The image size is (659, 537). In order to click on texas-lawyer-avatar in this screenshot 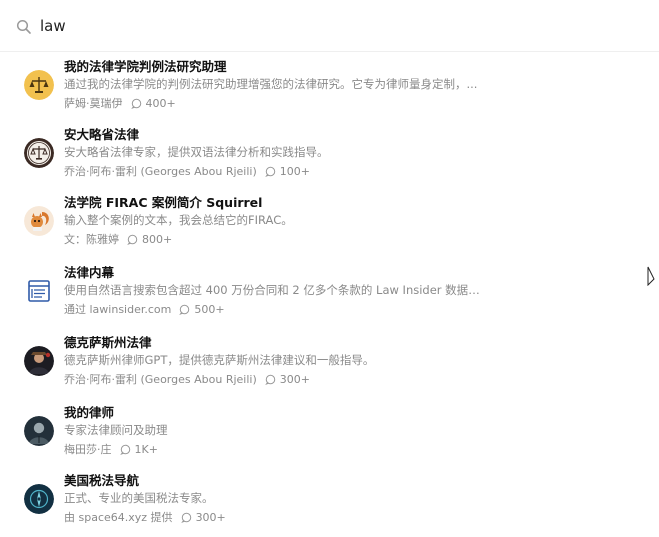, I will do `click(39, 361)`.